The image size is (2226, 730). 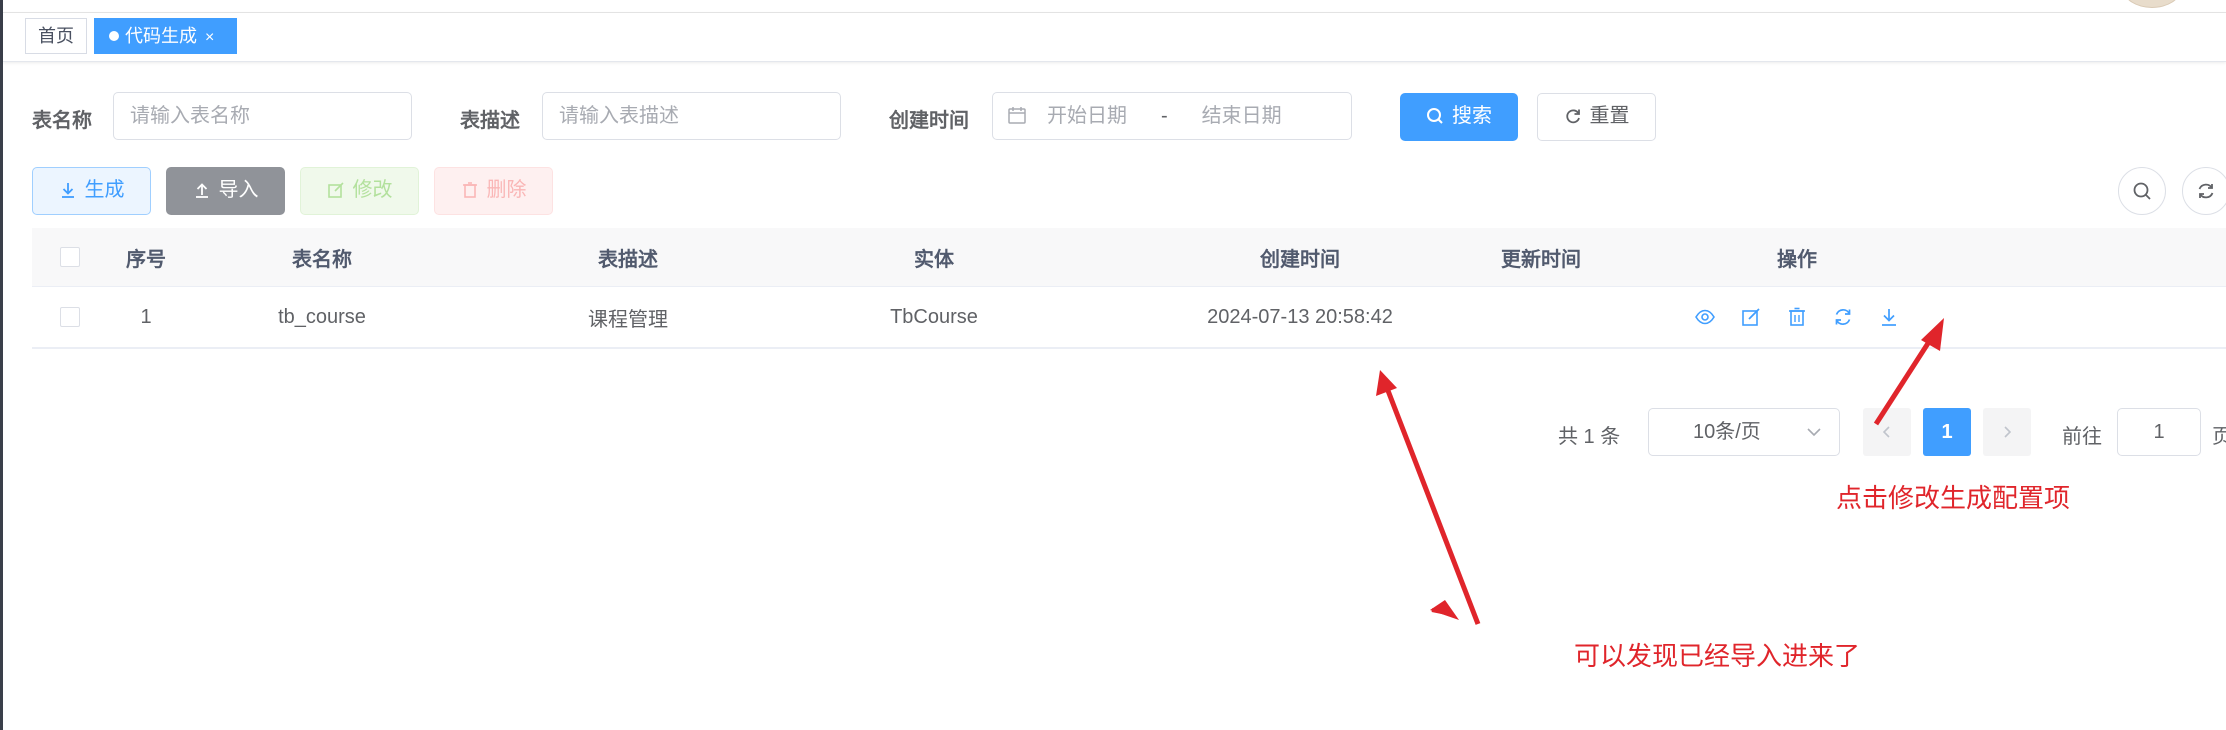 What do you see at coordinates (2219, 437) in the screenshot?
I see `goto-suffix: 页` at bounding box center [2219, 437].